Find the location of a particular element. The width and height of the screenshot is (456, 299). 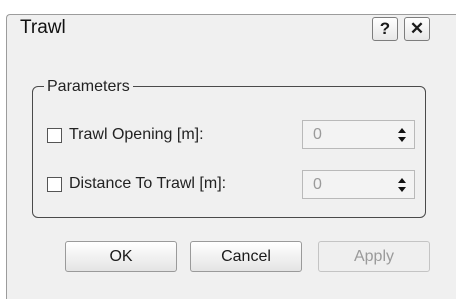

help-icon: ? is located at coordinates (385, 28).